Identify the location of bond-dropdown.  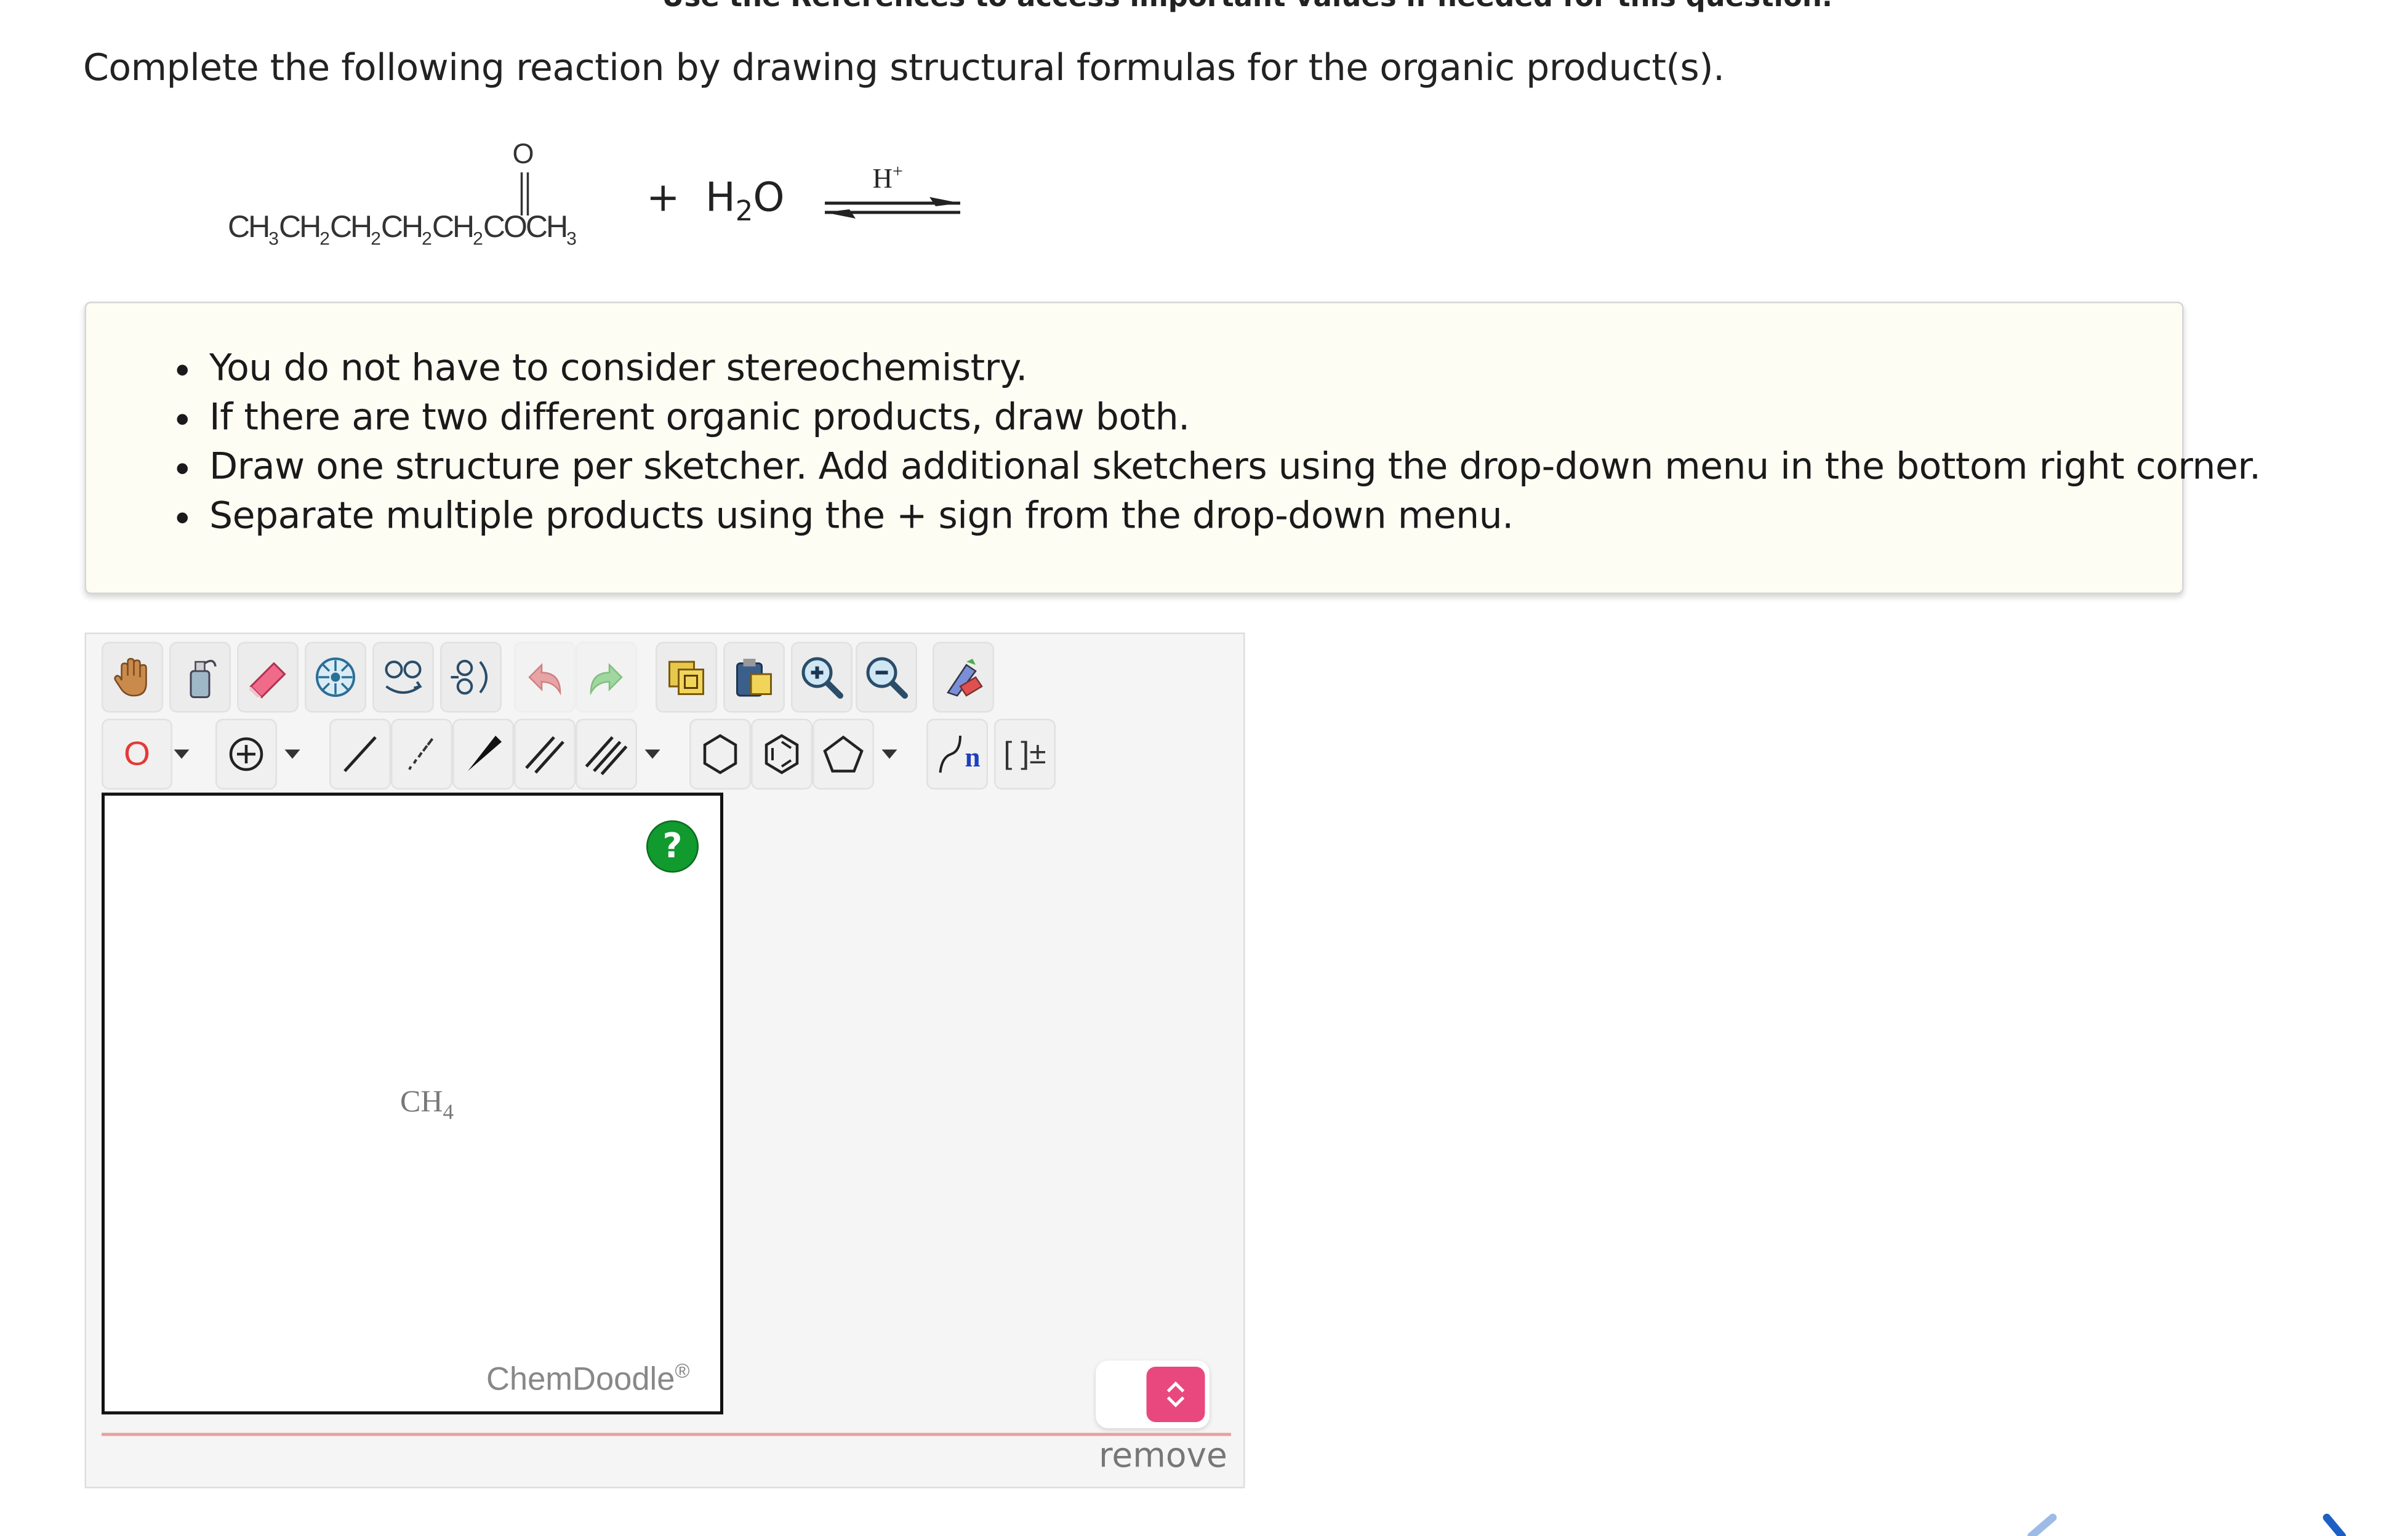
(652, 754).